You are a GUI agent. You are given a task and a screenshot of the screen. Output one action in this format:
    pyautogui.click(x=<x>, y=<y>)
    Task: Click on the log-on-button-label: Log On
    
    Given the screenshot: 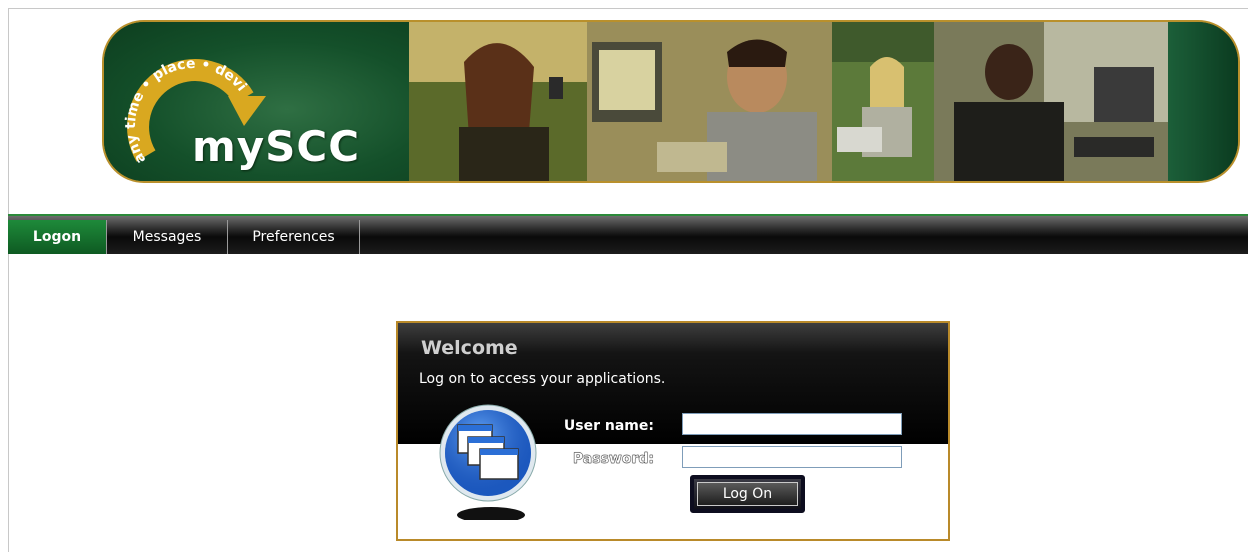 What is the action you would take?
    pyautogui.click(x=747, y=494)
    